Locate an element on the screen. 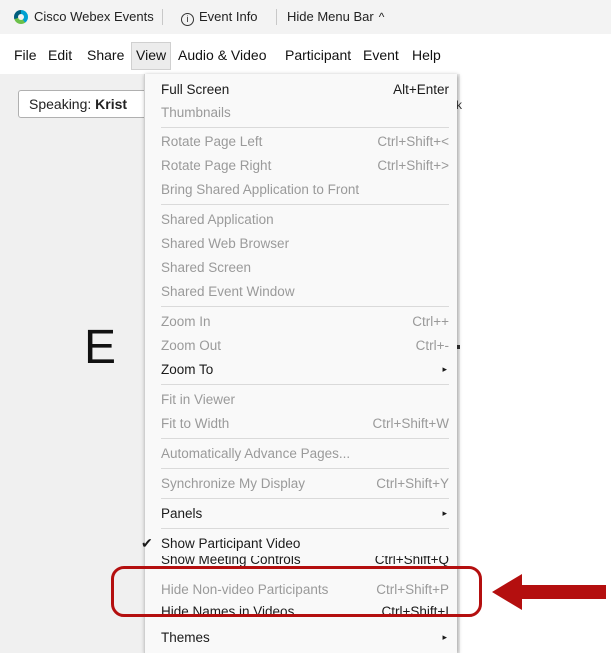 The width and height of the screenshot is (611, 653). menu-item-shortcut: Ctrl+Shift+> is located at coordinates (413, 165).